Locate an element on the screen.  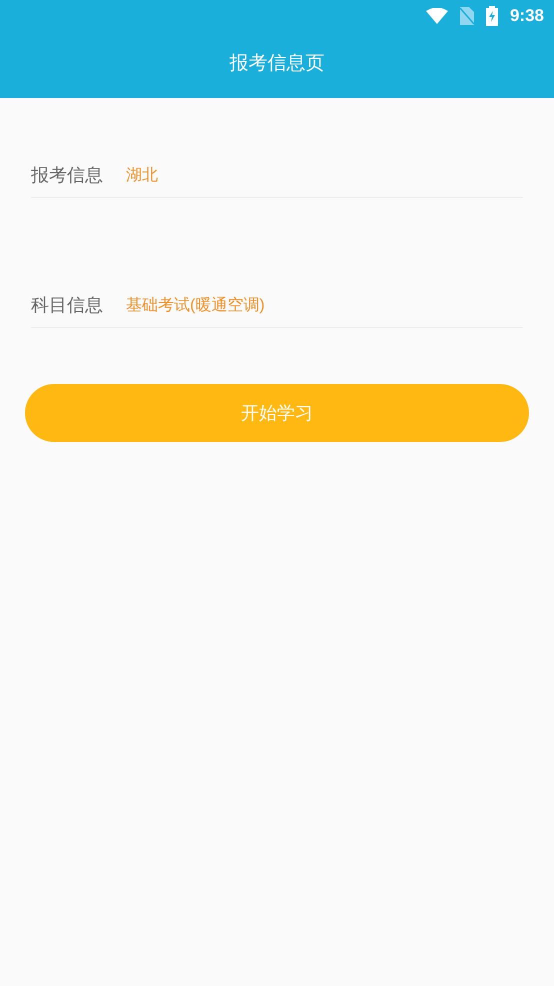
field-value: 湖北 is located at coordinates (142, 176).